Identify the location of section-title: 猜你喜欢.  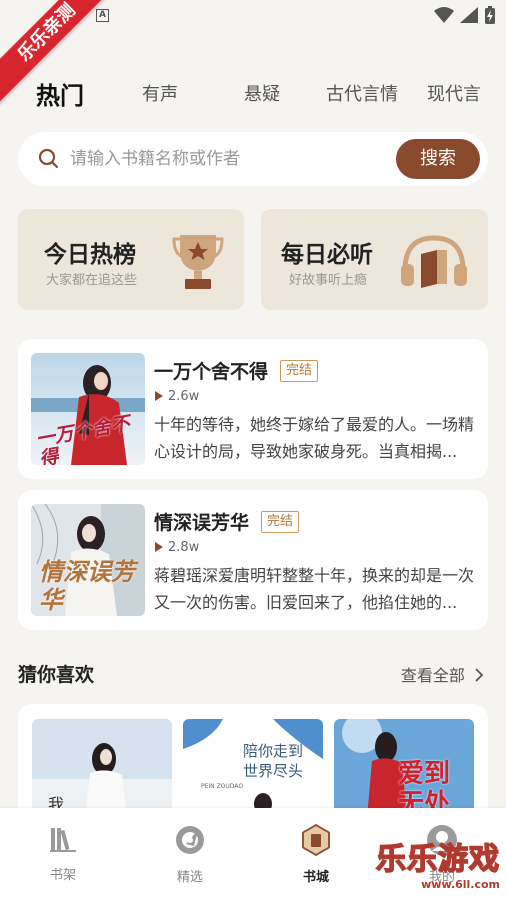
(56, 675).